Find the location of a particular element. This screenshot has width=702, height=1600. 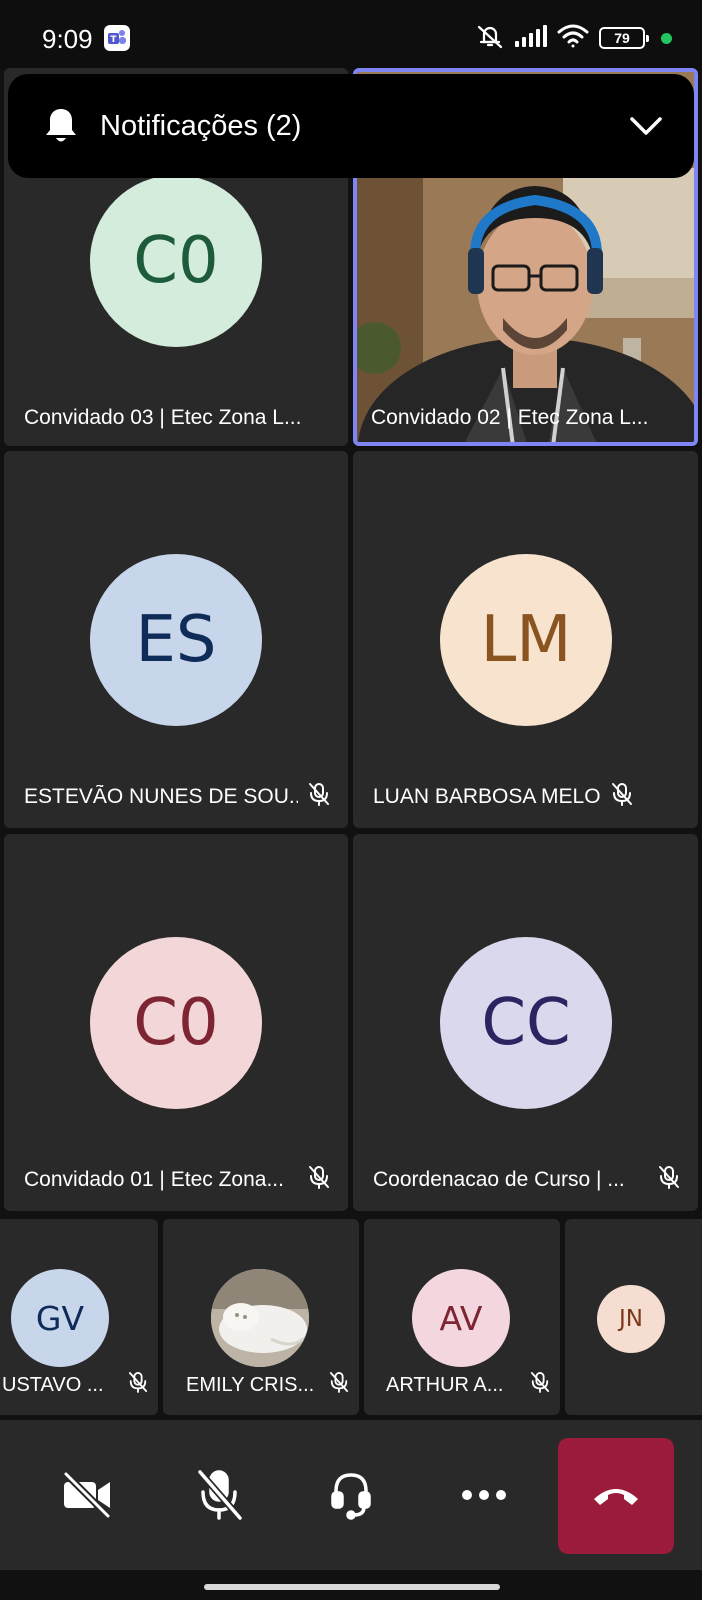

participant-tile-small: JN is located at coordinates (633, 1317).